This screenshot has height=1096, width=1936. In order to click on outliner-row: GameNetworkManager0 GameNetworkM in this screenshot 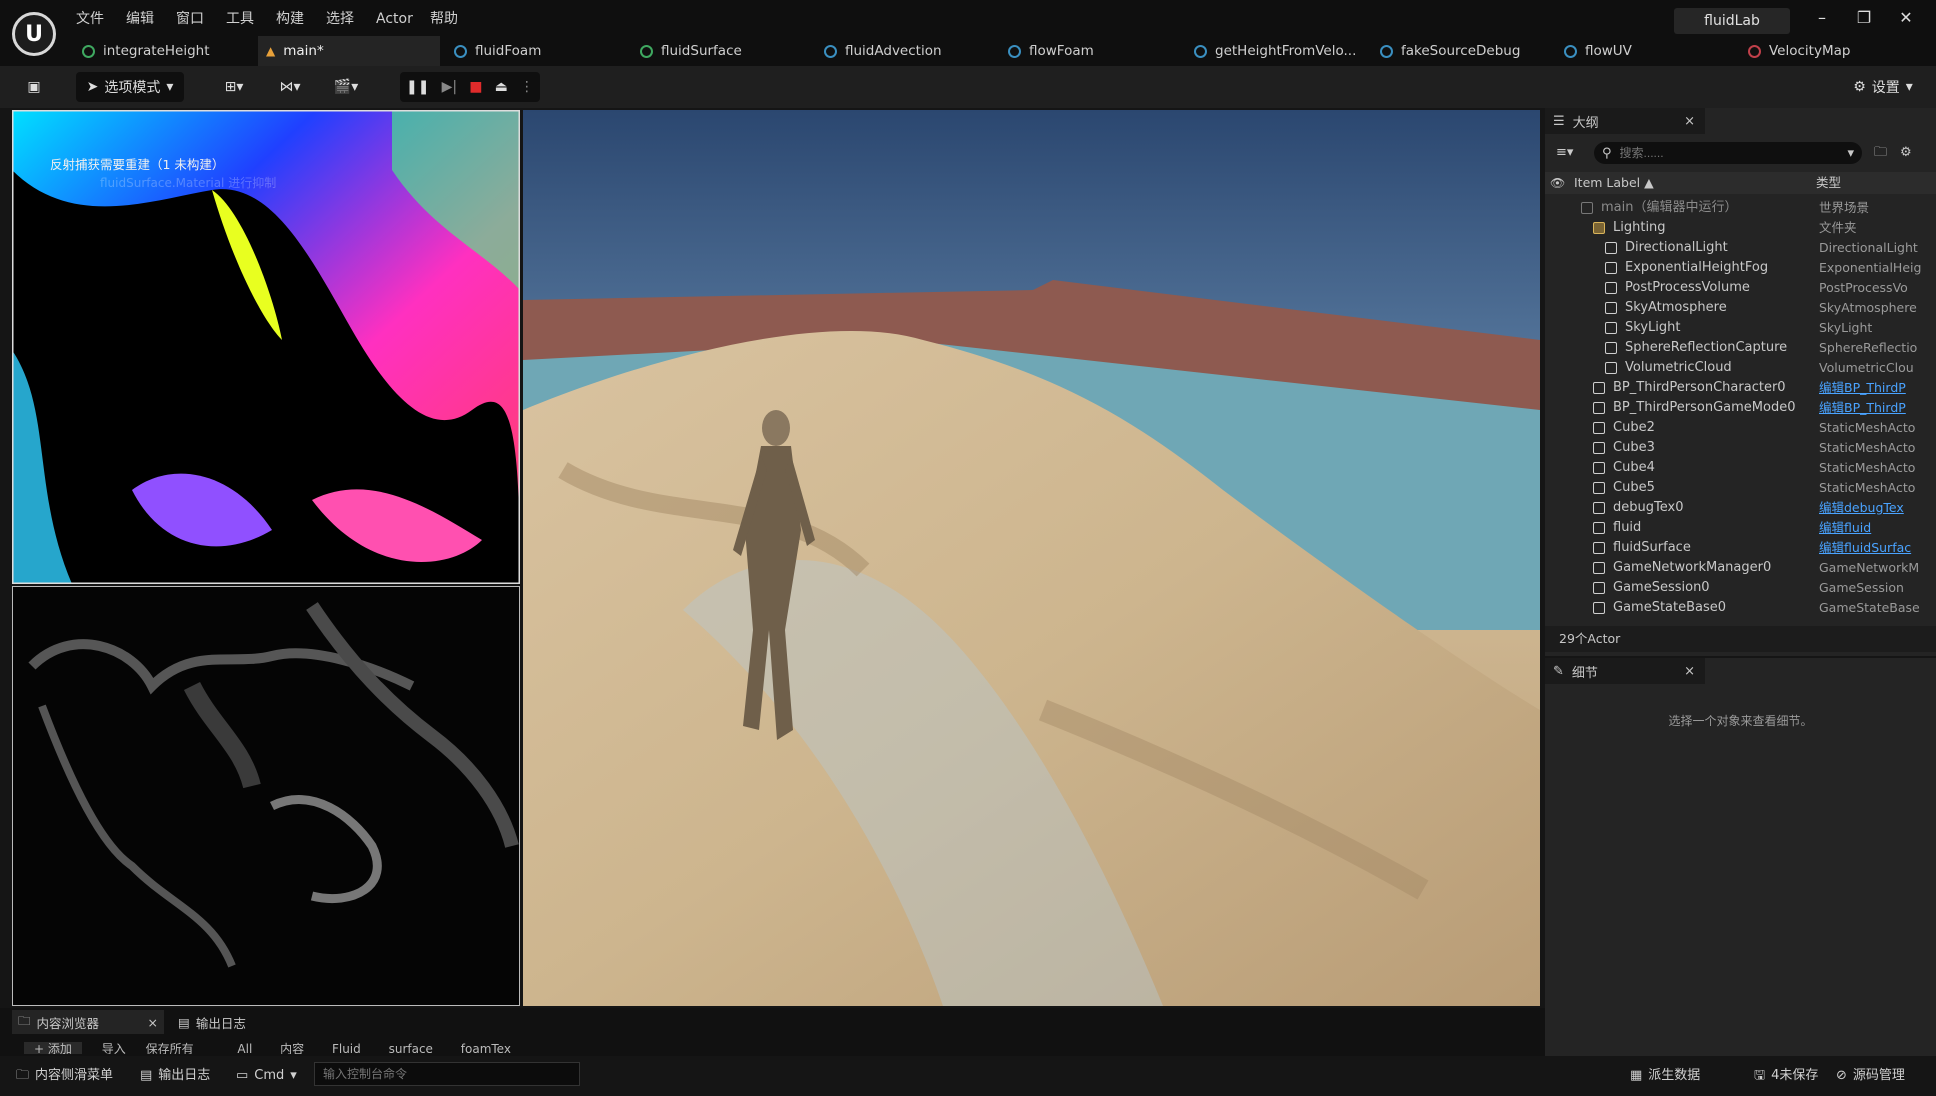, I will do `click(1740, 568)`.